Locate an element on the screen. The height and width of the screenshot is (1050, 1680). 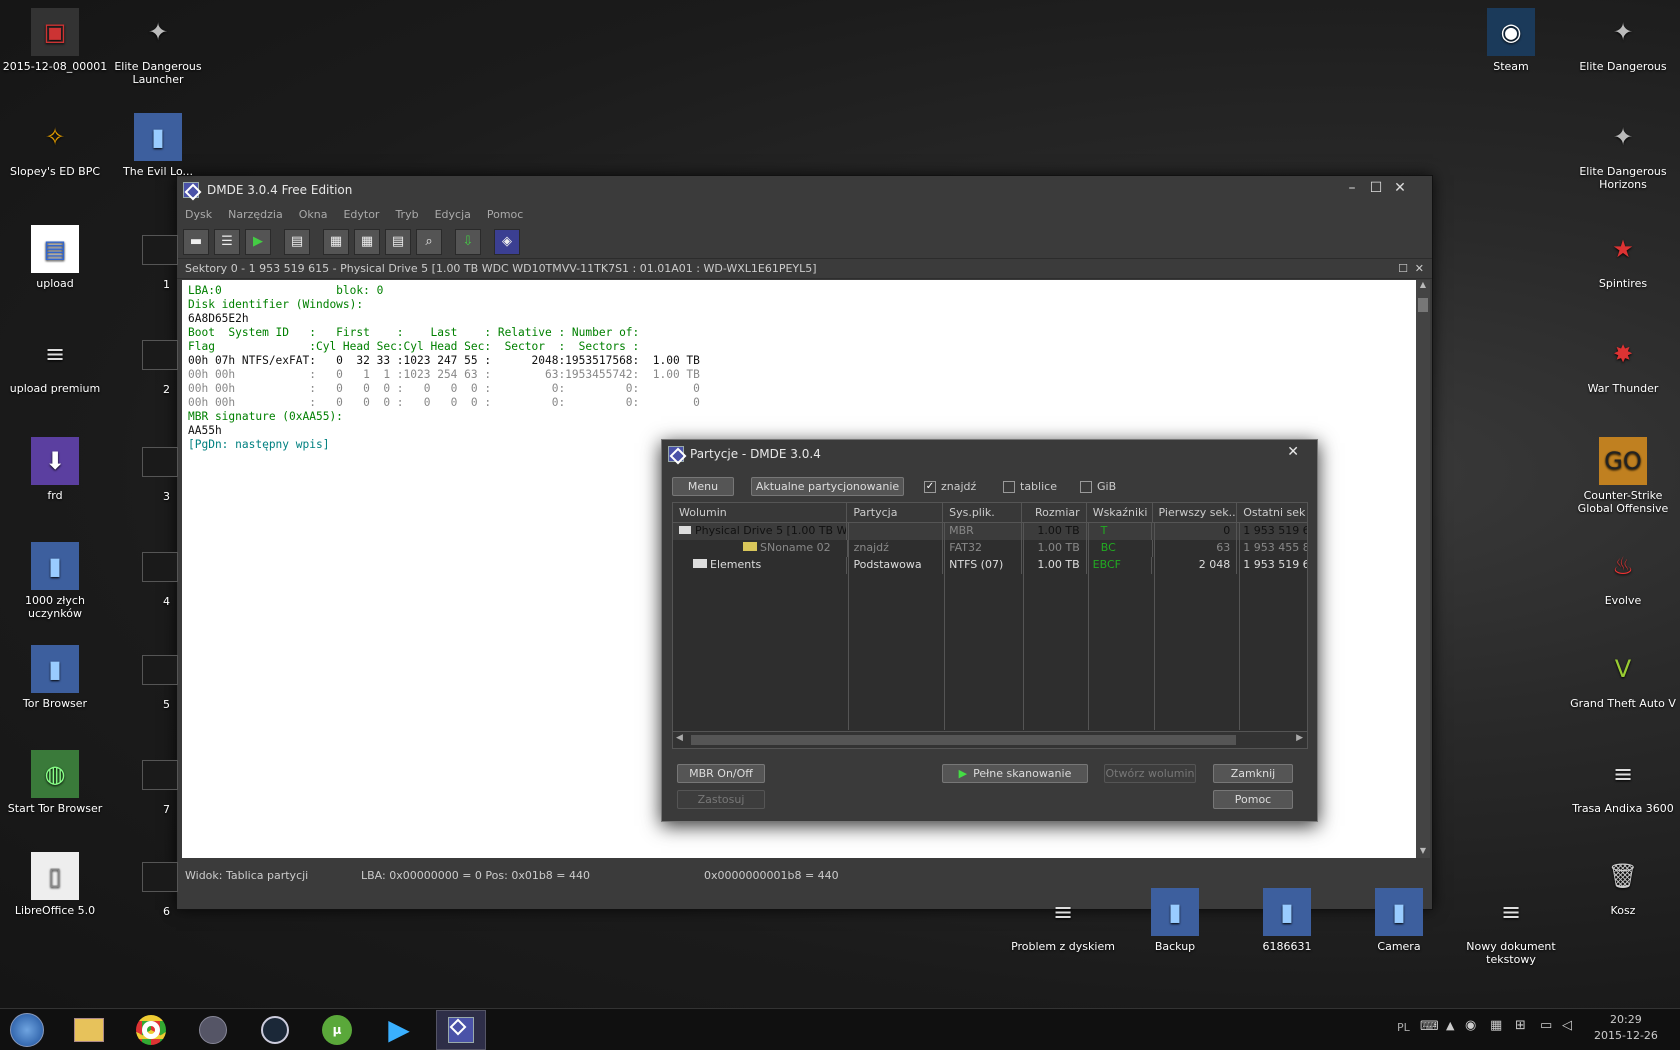
right-desktop-item: ★ Spintires is located at coordinates (1623, 258).